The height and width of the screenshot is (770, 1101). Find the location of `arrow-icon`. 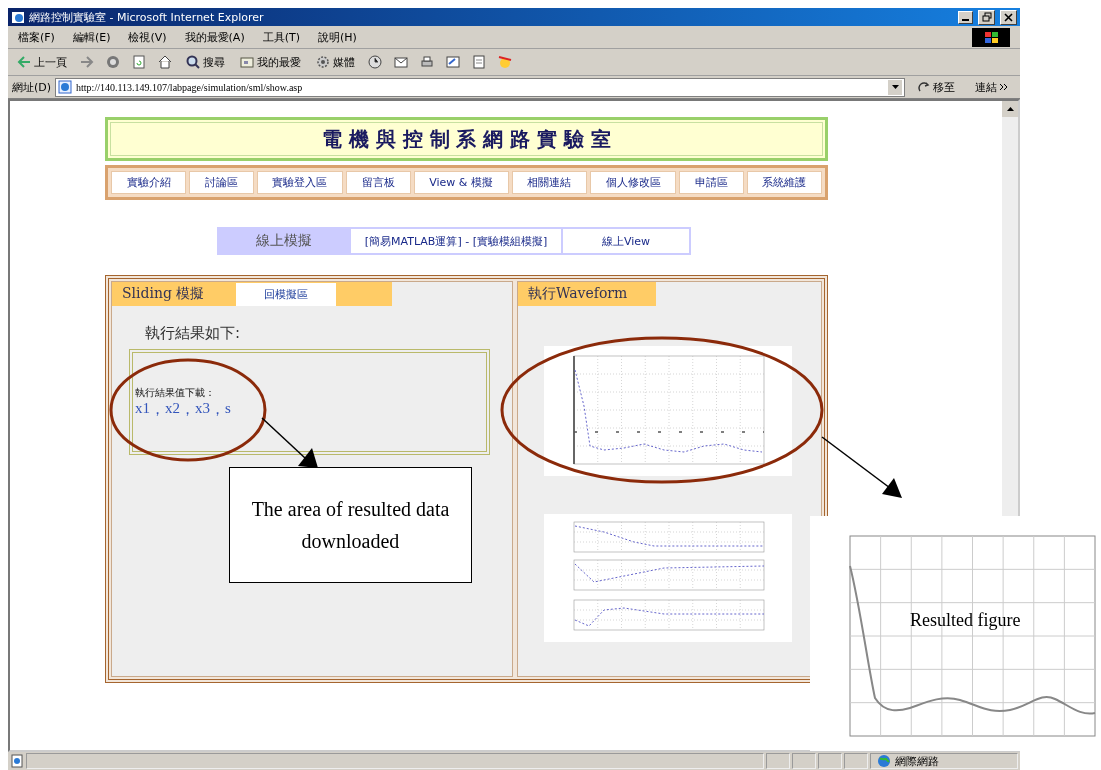

arrow-icon is located at coordinates (924, 87).